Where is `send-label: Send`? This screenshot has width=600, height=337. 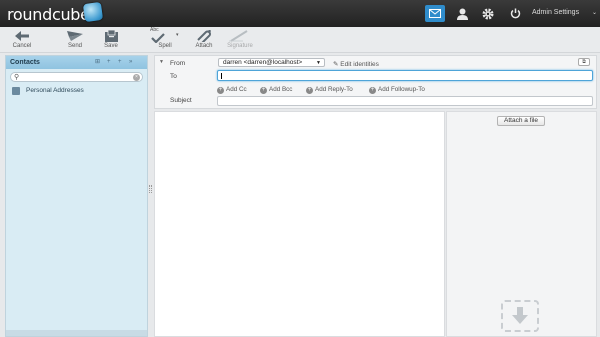
send-label: Send is located at coordinates (74, 46).